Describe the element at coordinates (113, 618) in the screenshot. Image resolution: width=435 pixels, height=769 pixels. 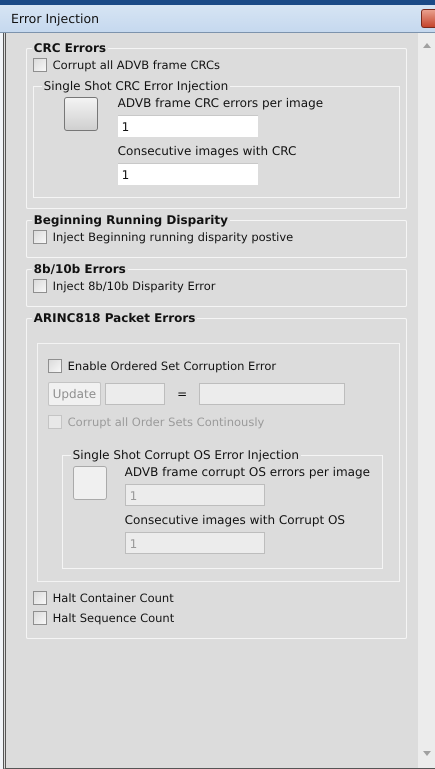
I see `checkbox-label: Halt Sequence Count` at that location.